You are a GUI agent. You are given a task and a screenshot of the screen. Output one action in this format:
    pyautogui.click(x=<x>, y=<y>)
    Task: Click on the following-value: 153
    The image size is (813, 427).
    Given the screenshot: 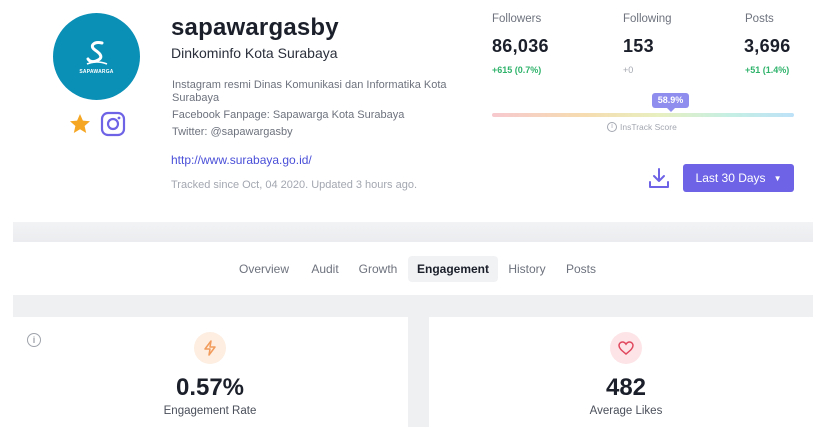 What is the action you would take?
    pyautogui.click(x=638, y=46)
    